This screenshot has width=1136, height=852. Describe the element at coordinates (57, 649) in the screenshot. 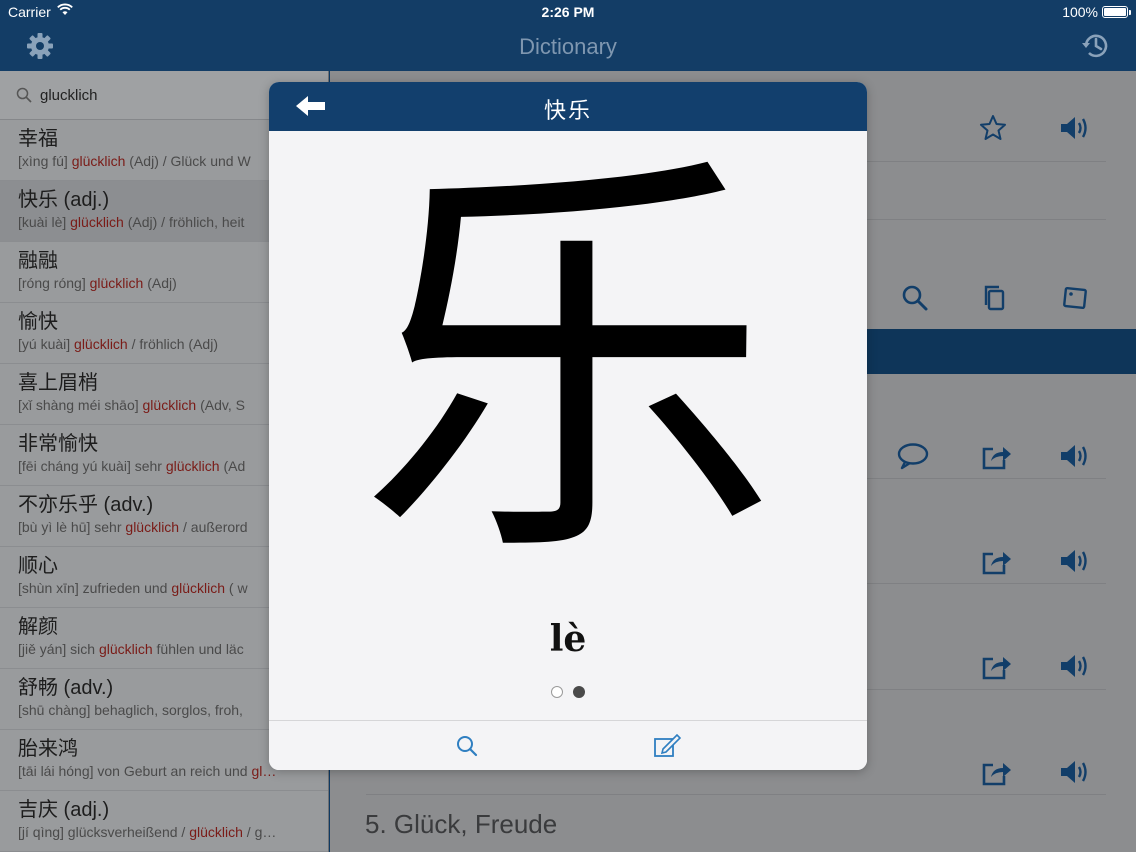

I see `result-pinyin: [jiě yán] sich` at that location.